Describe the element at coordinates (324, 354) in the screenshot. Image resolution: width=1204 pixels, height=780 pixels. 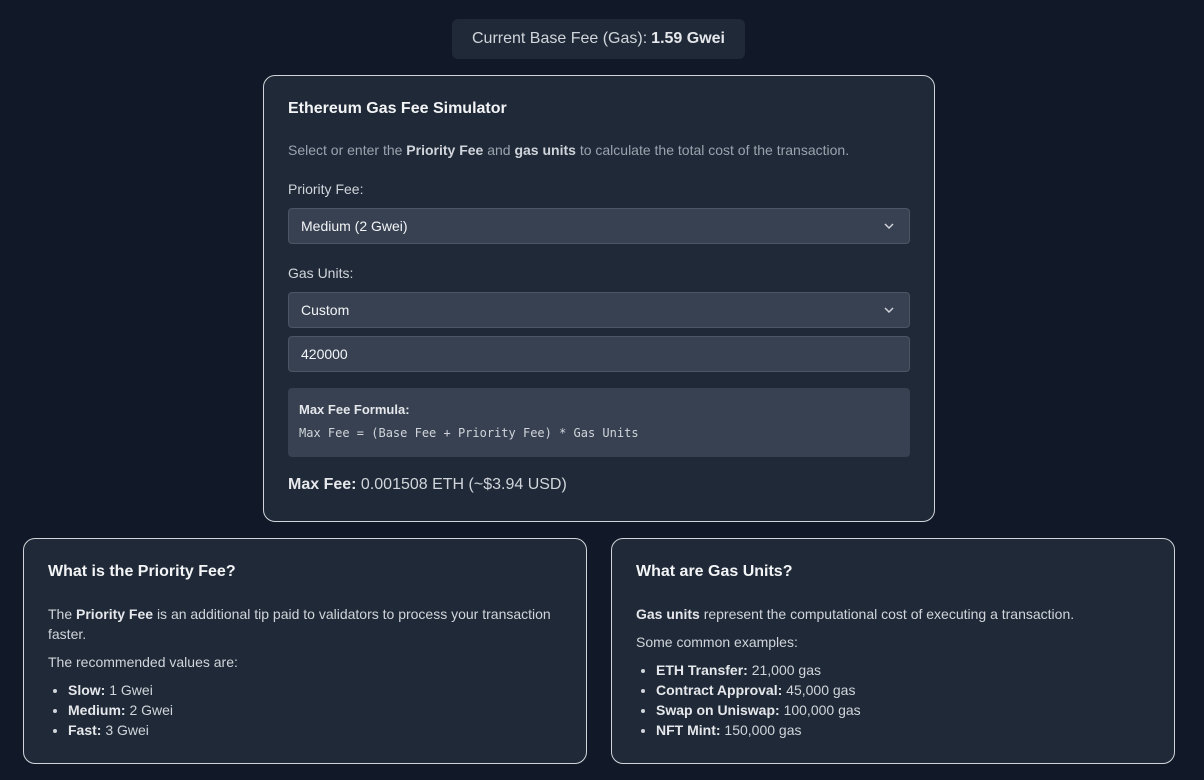
I see `gas-units-input-value: 420000` at that location.